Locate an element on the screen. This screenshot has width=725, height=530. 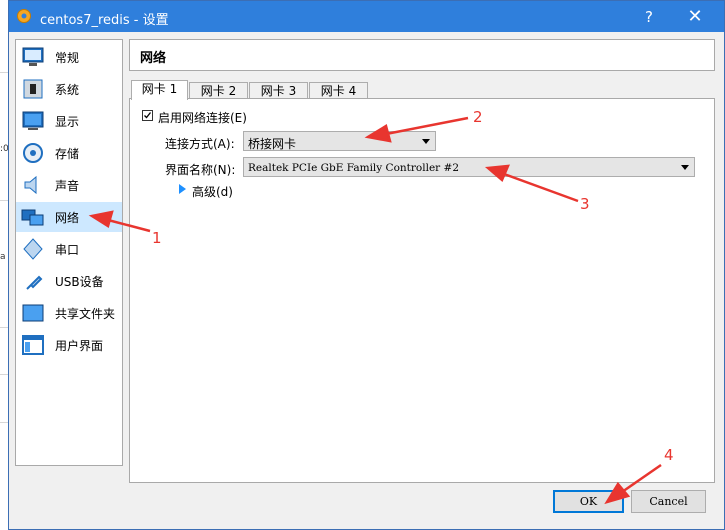
page-header: 网络 is located at coordinates (422, 55).